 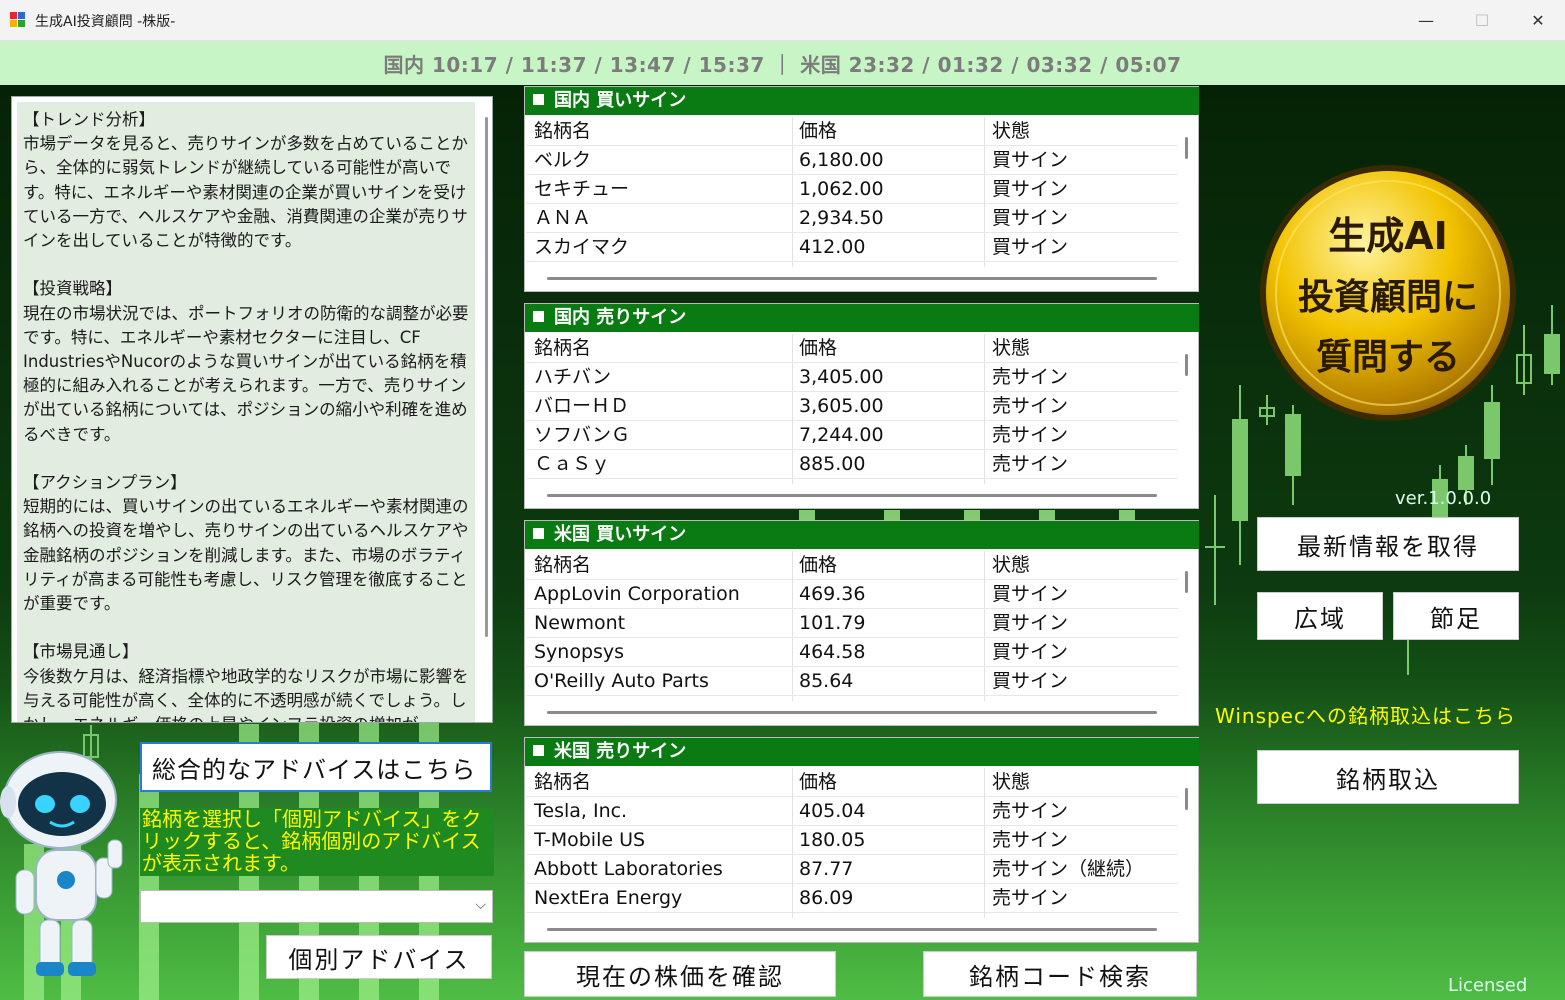 I want to click on table-row: AppLovin Corporation 469.36 買サイン, so click(x=852, y=594).